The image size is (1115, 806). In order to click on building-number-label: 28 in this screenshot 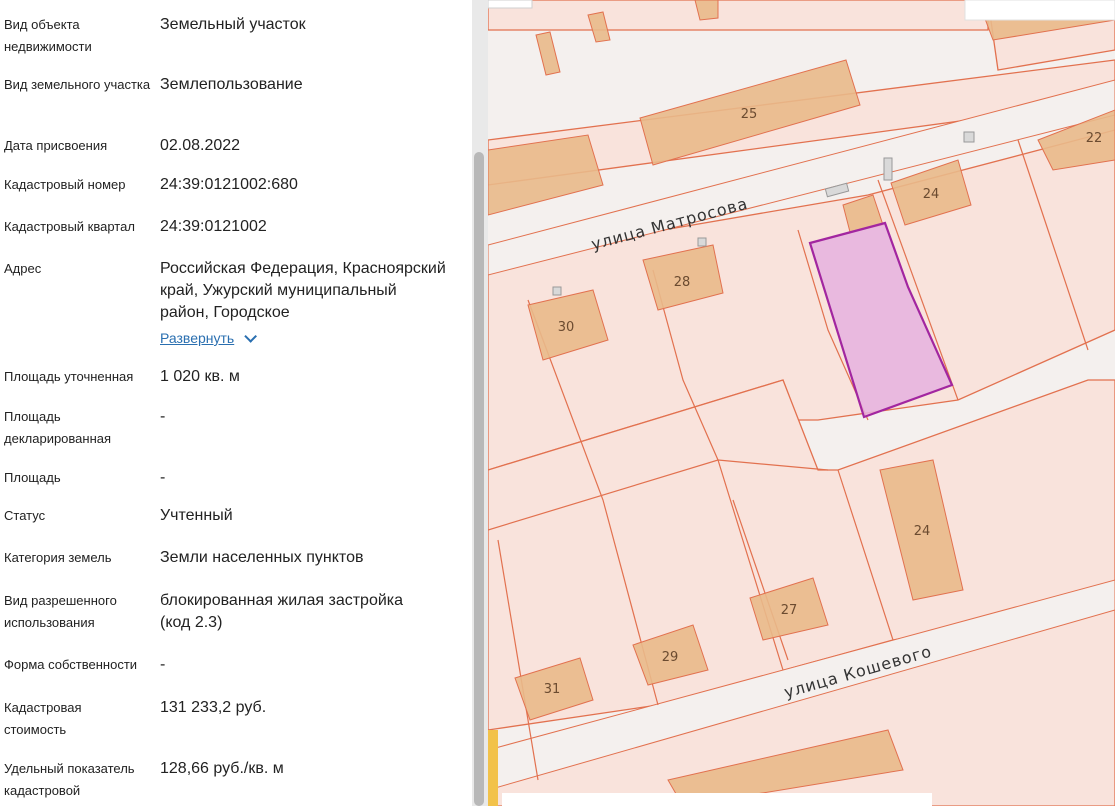, I will do `click(682, 282)`.